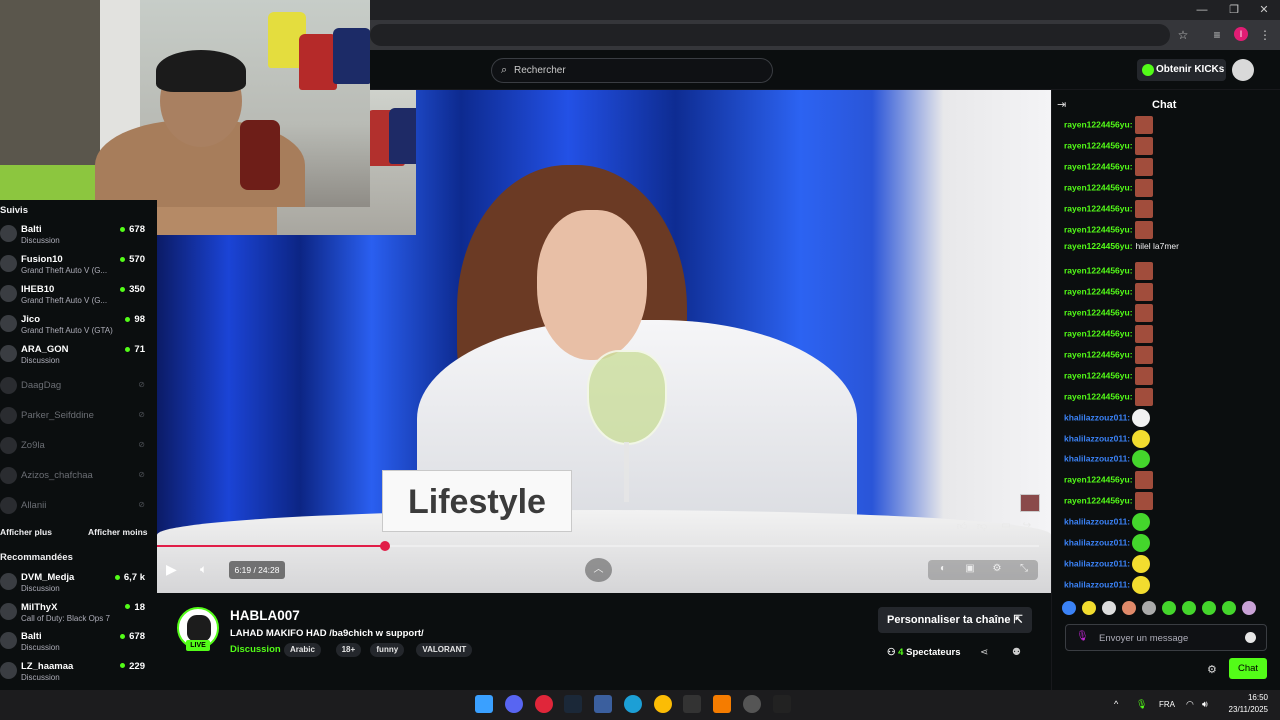  What do you see at coordinates (1241, 34) in the screenshot?
I see `profile-icon: I` at bounding box center [1241, 34].